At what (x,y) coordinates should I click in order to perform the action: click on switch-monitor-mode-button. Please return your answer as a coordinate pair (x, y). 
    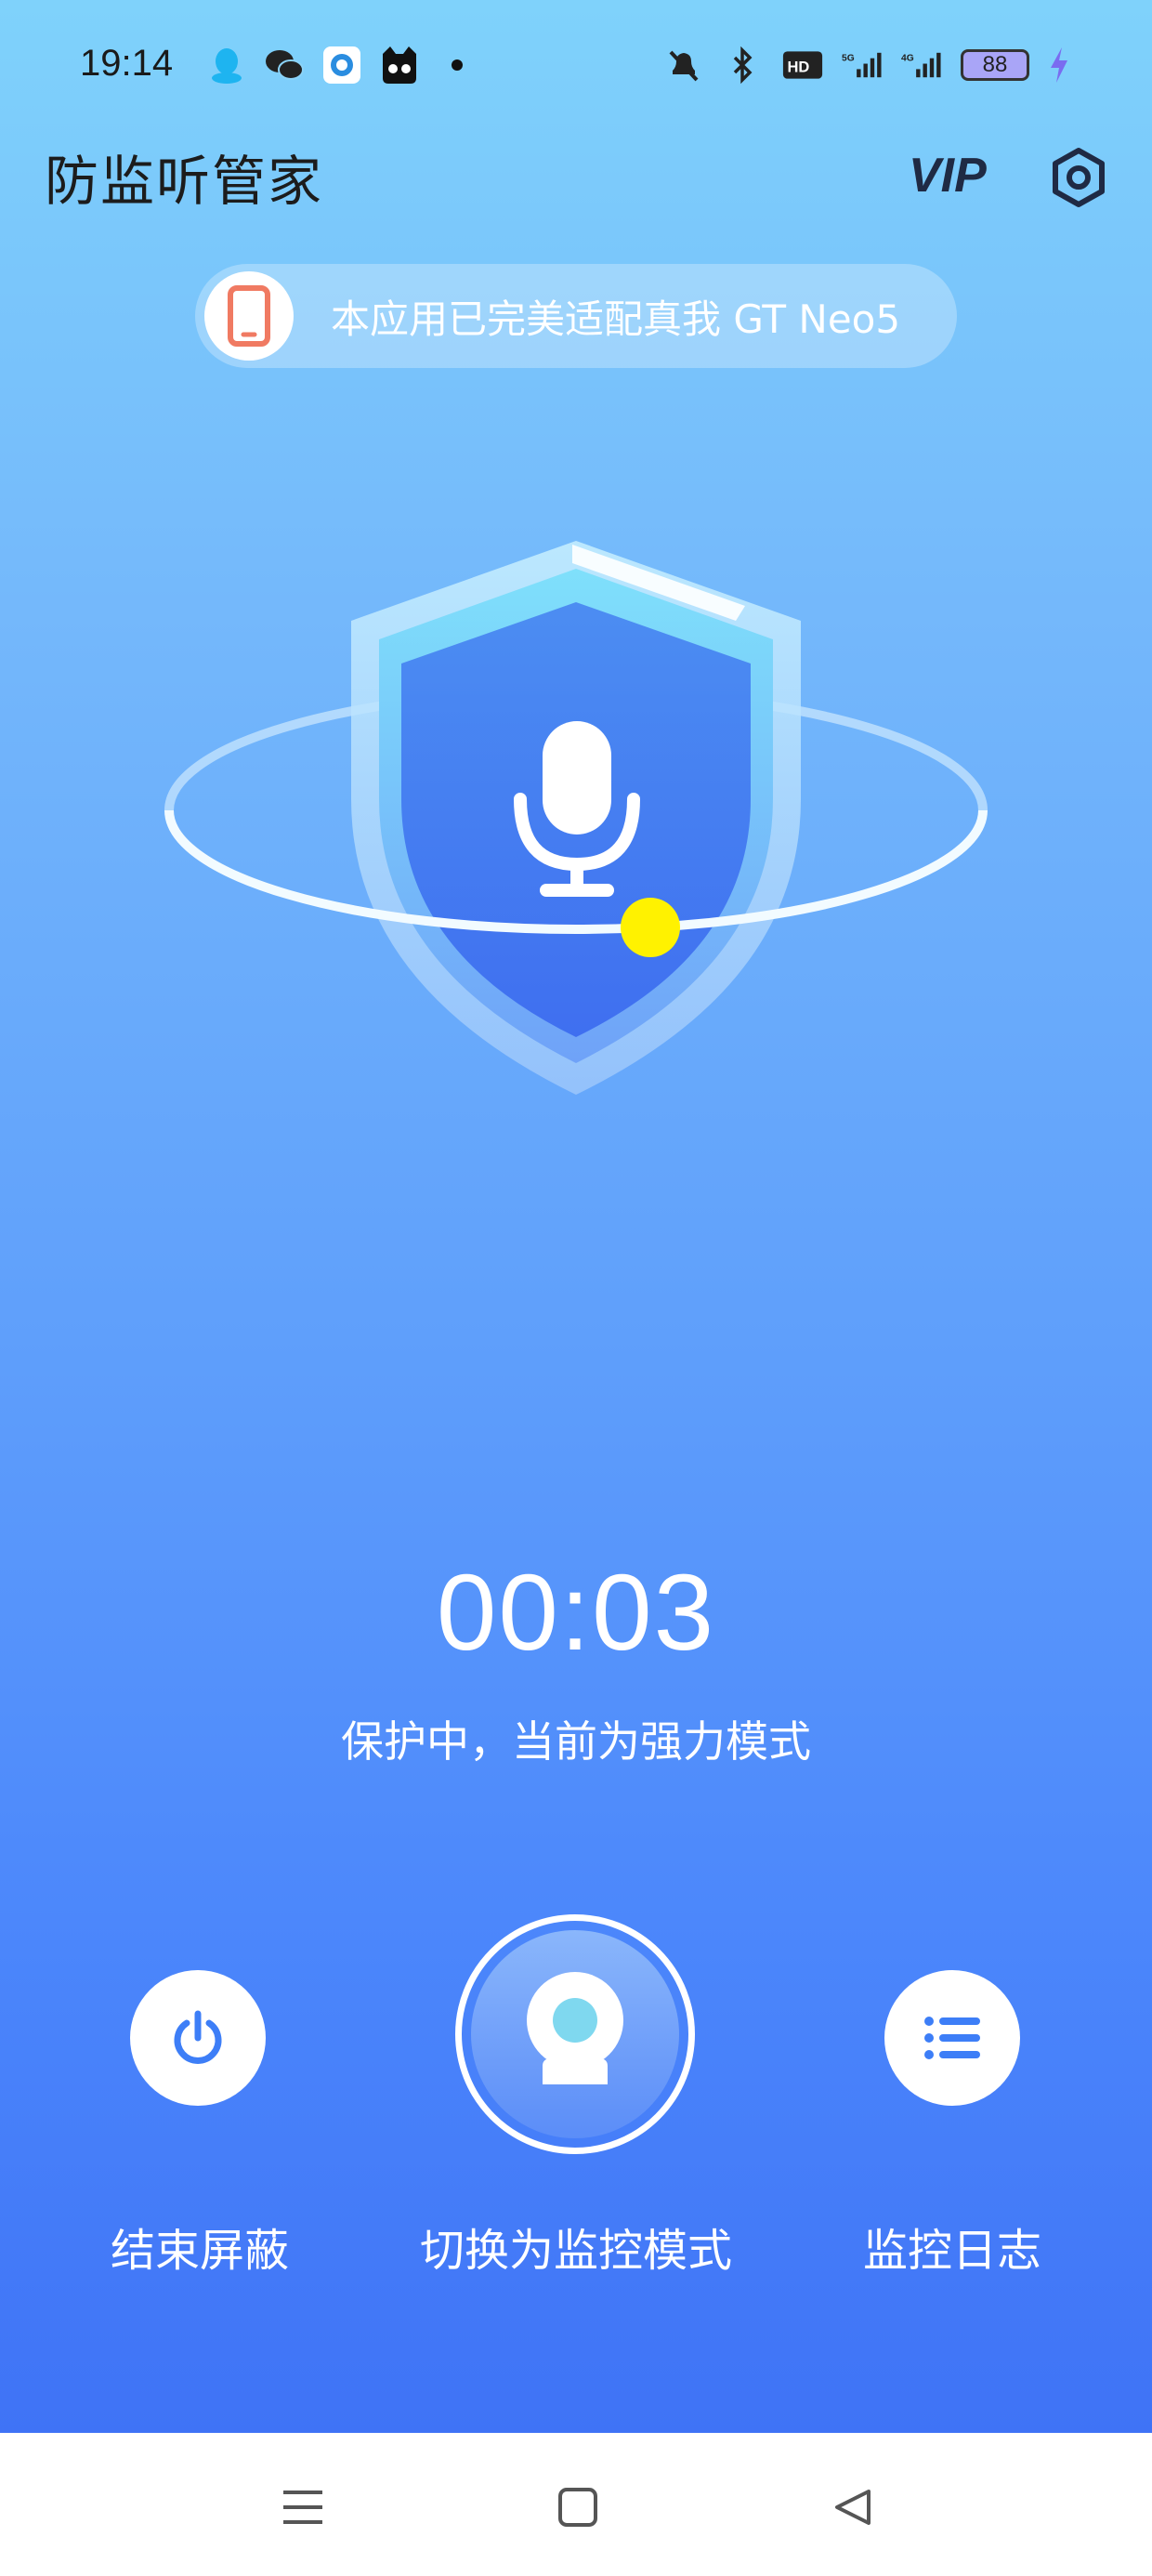
    Looking at the image, I should click on (575, 2034).